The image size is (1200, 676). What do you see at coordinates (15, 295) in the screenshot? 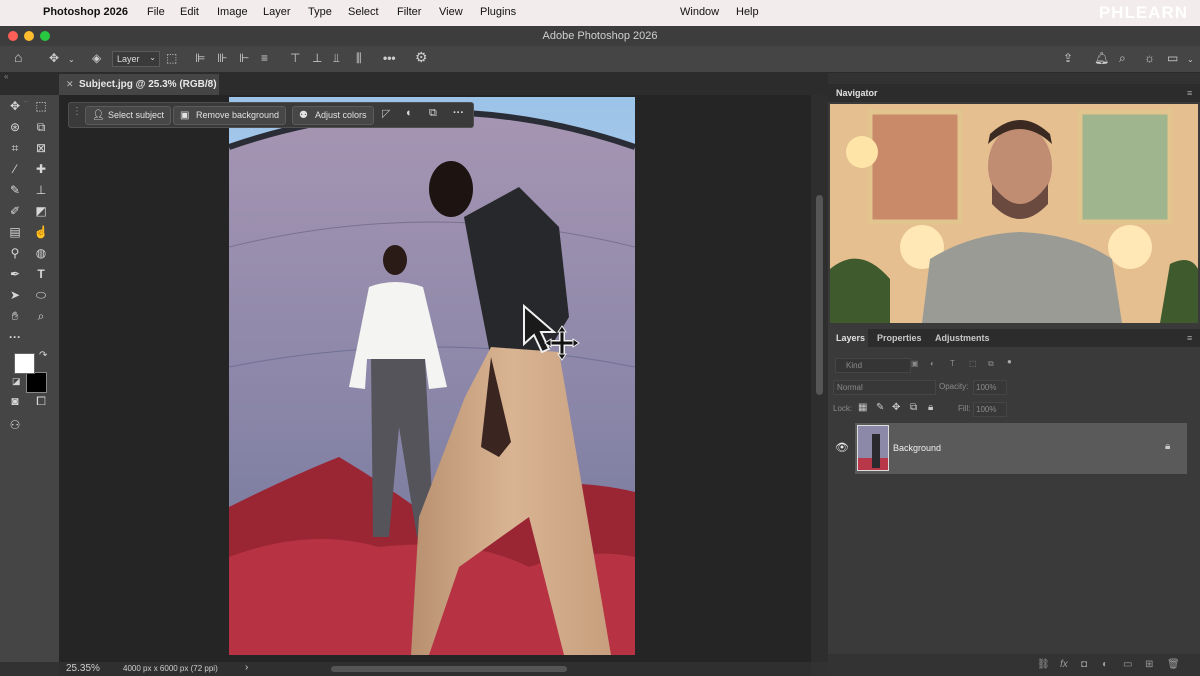
I see `path-select-tool-icon: ➤` at bounding box center [15, 295].